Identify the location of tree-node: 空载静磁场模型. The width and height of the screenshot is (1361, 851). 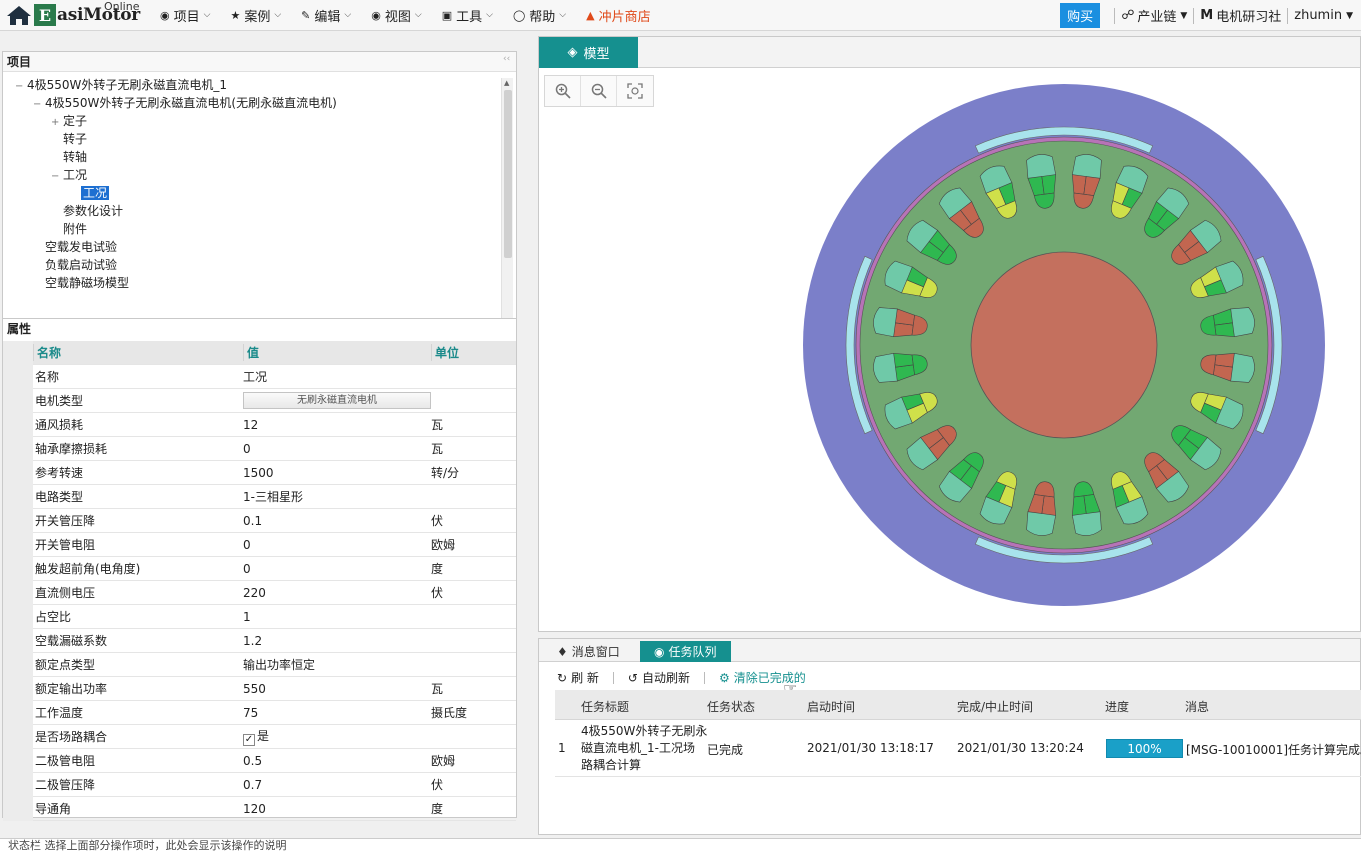
(81, 283).